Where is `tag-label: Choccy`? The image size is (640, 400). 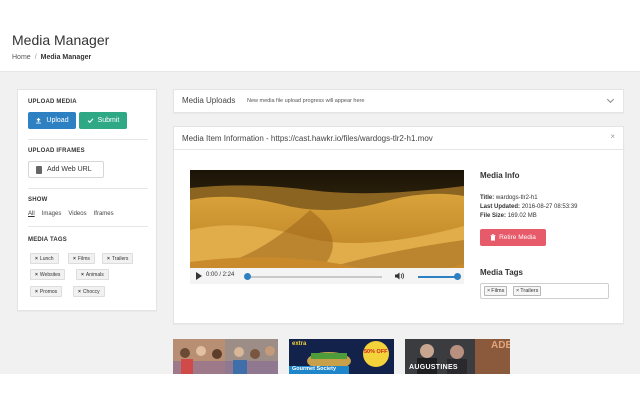
tag-label: Choccy is located at coordinates (91, 291).